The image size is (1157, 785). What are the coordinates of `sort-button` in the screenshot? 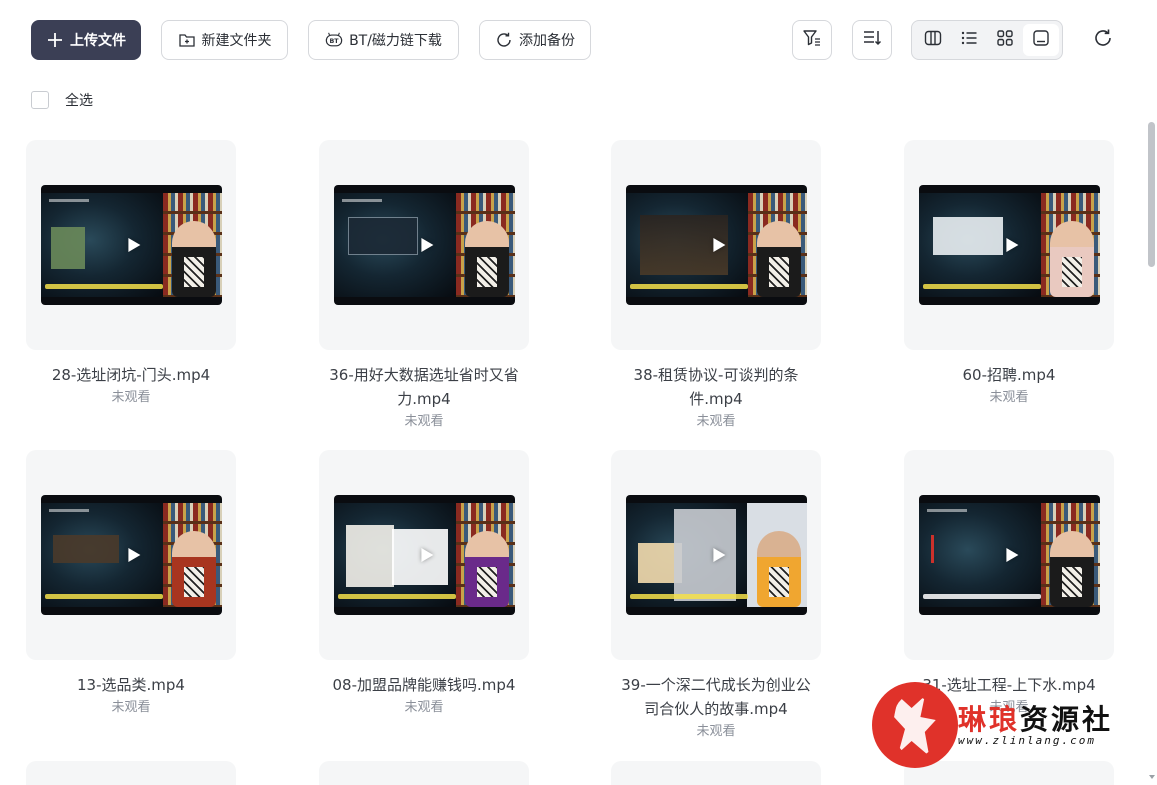 It's located at (872, 40).